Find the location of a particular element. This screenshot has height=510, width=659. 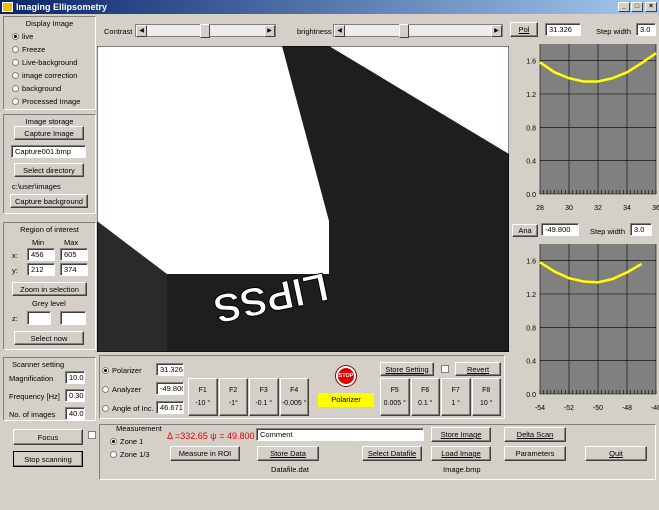

magnification-field: 10.0 is located at coordinates (75, 377).